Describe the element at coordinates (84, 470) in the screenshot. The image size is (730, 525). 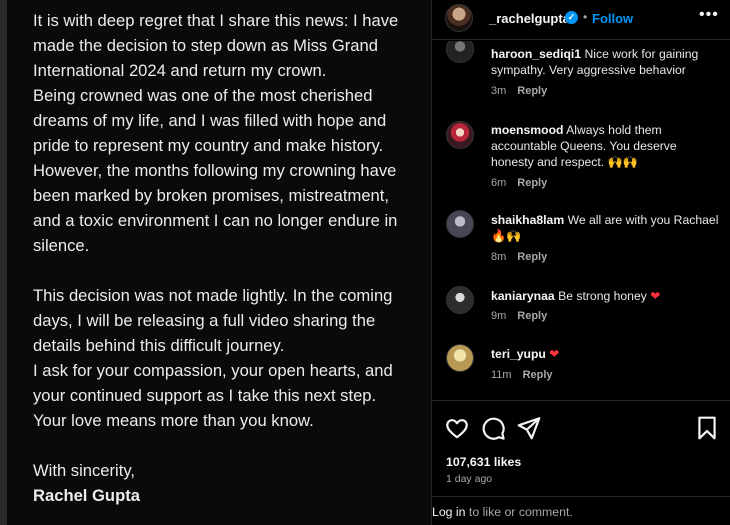
I see `statement-closing: With sincerity,` at that location.